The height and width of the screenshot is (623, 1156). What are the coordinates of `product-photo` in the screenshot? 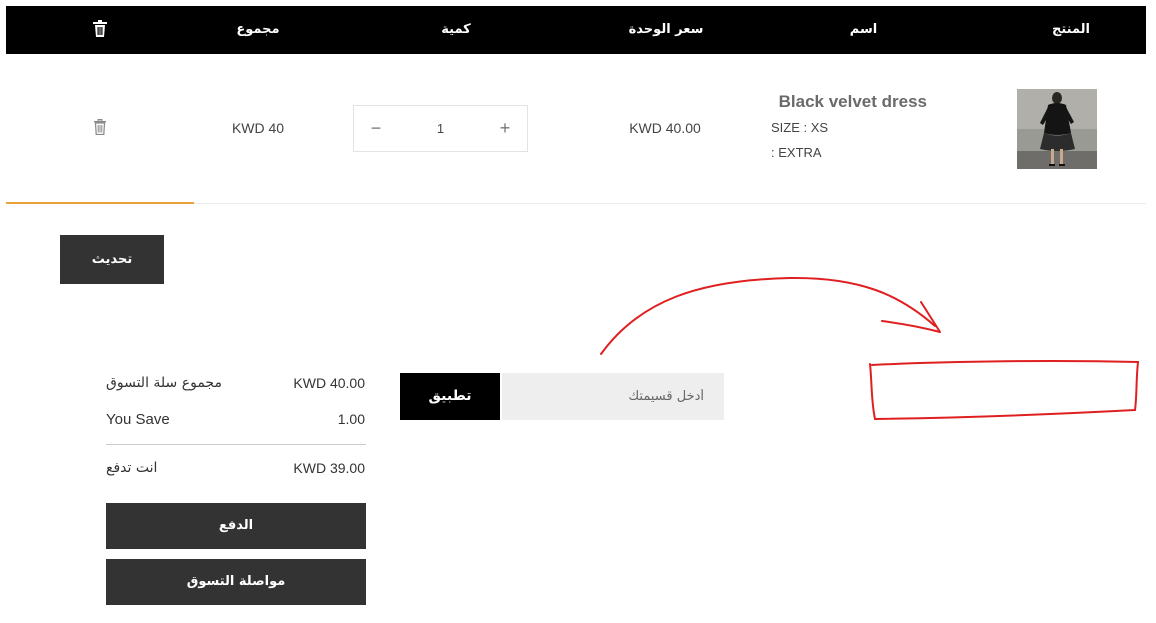 It's located at (1057, 129).